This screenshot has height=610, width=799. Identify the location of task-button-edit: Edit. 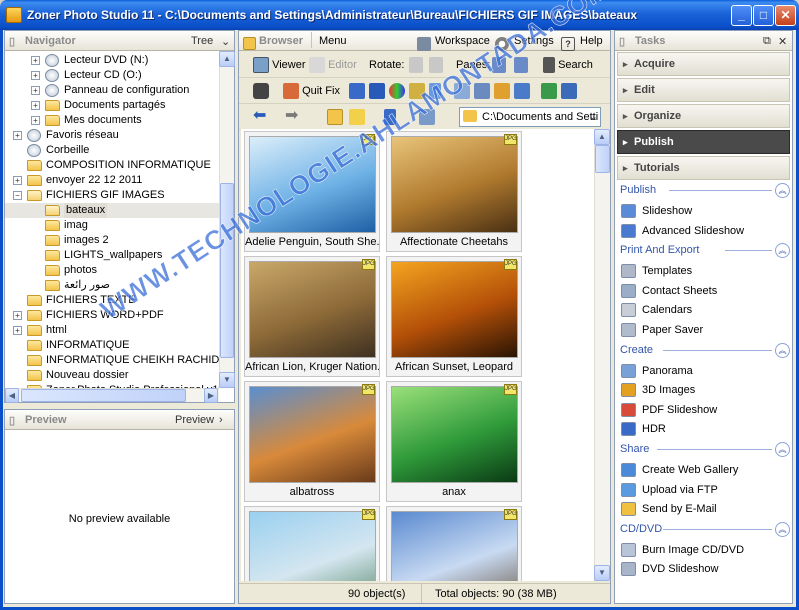
(703, 90).